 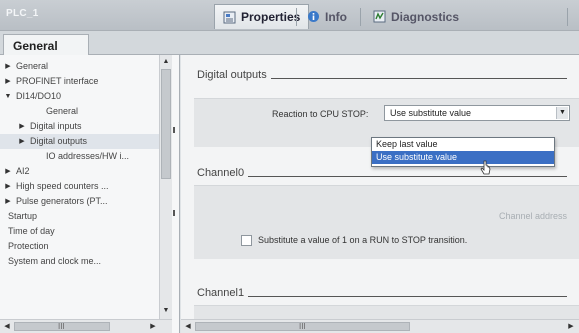 What do you see at coordinates (289, 43) in the screenshot?
I see `subtab-bar: General` at bounding box center [289, 43].